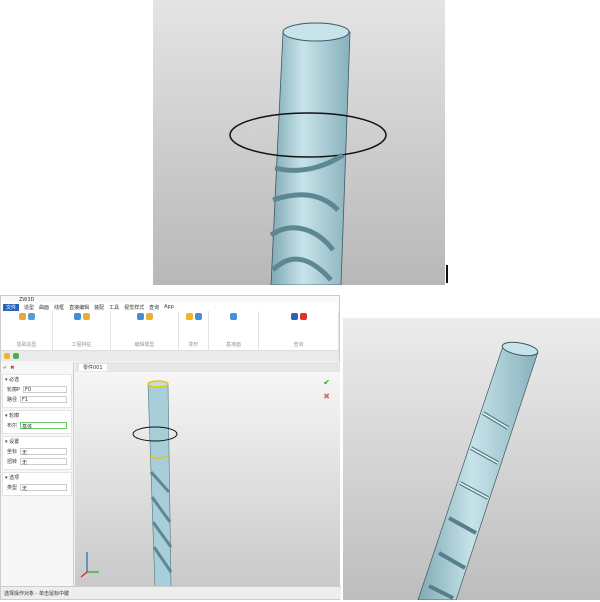 This screenshot has width=600, height=602. Describe the element at coordinates (193, 345) in the screenshot. I see `group-label: 变形` at that location.